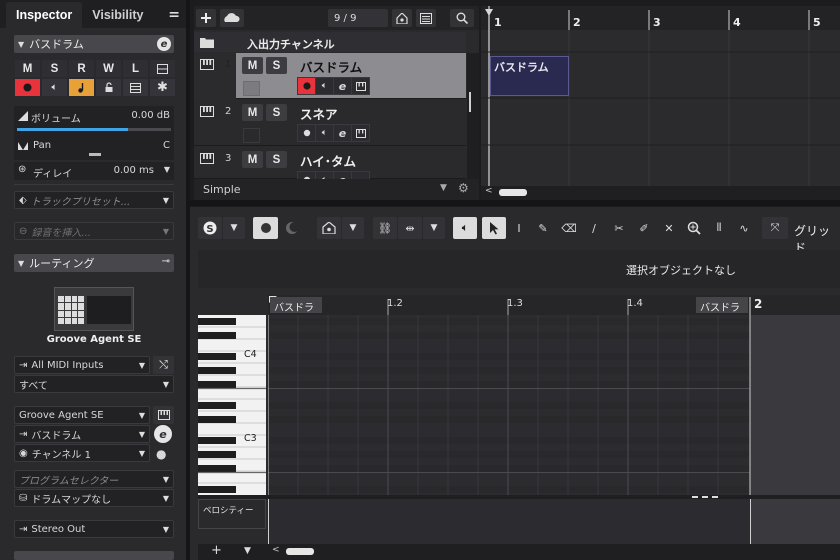  I want to click on track-preset-field: ⬖ トラックプリセット... ▼, so click(94, 200).